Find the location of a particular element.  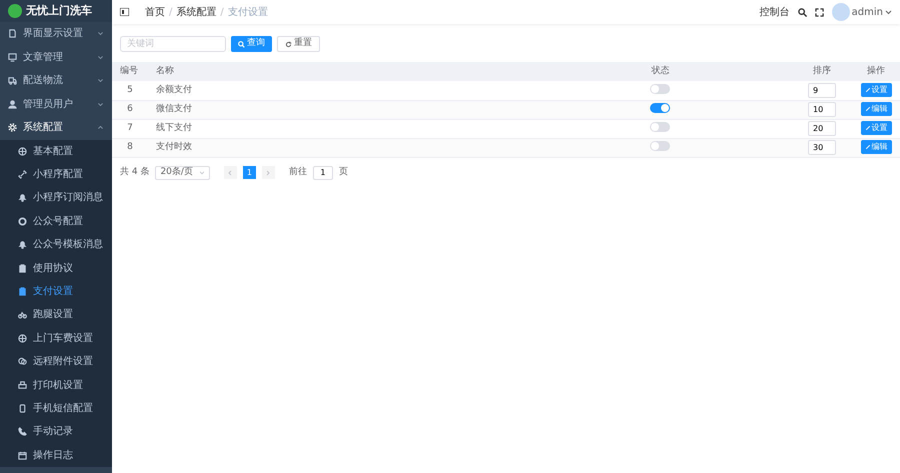

submenu-item: 远程附件设置 is located at coordinates (56, 362).